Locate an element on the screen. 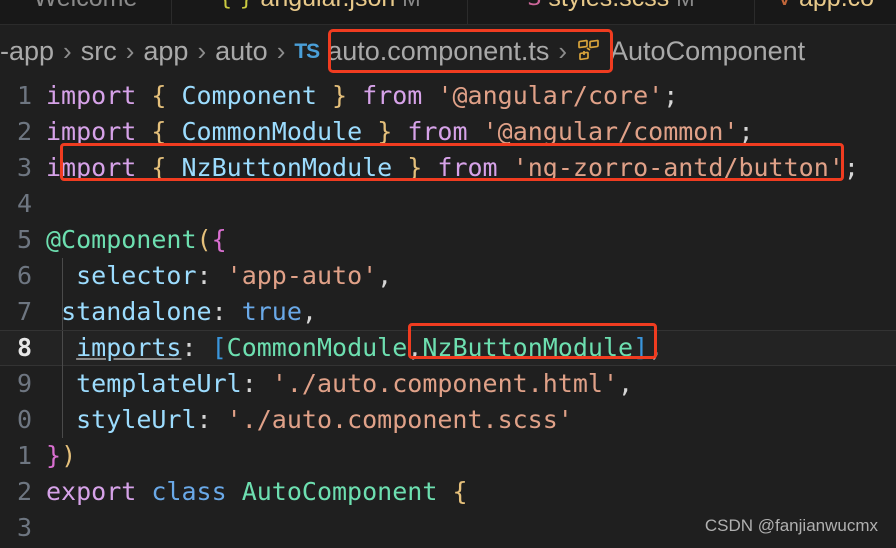 This screenshot has height=548, width=896. code-line: 5 @Component({ is located at coordinates (448, 240).